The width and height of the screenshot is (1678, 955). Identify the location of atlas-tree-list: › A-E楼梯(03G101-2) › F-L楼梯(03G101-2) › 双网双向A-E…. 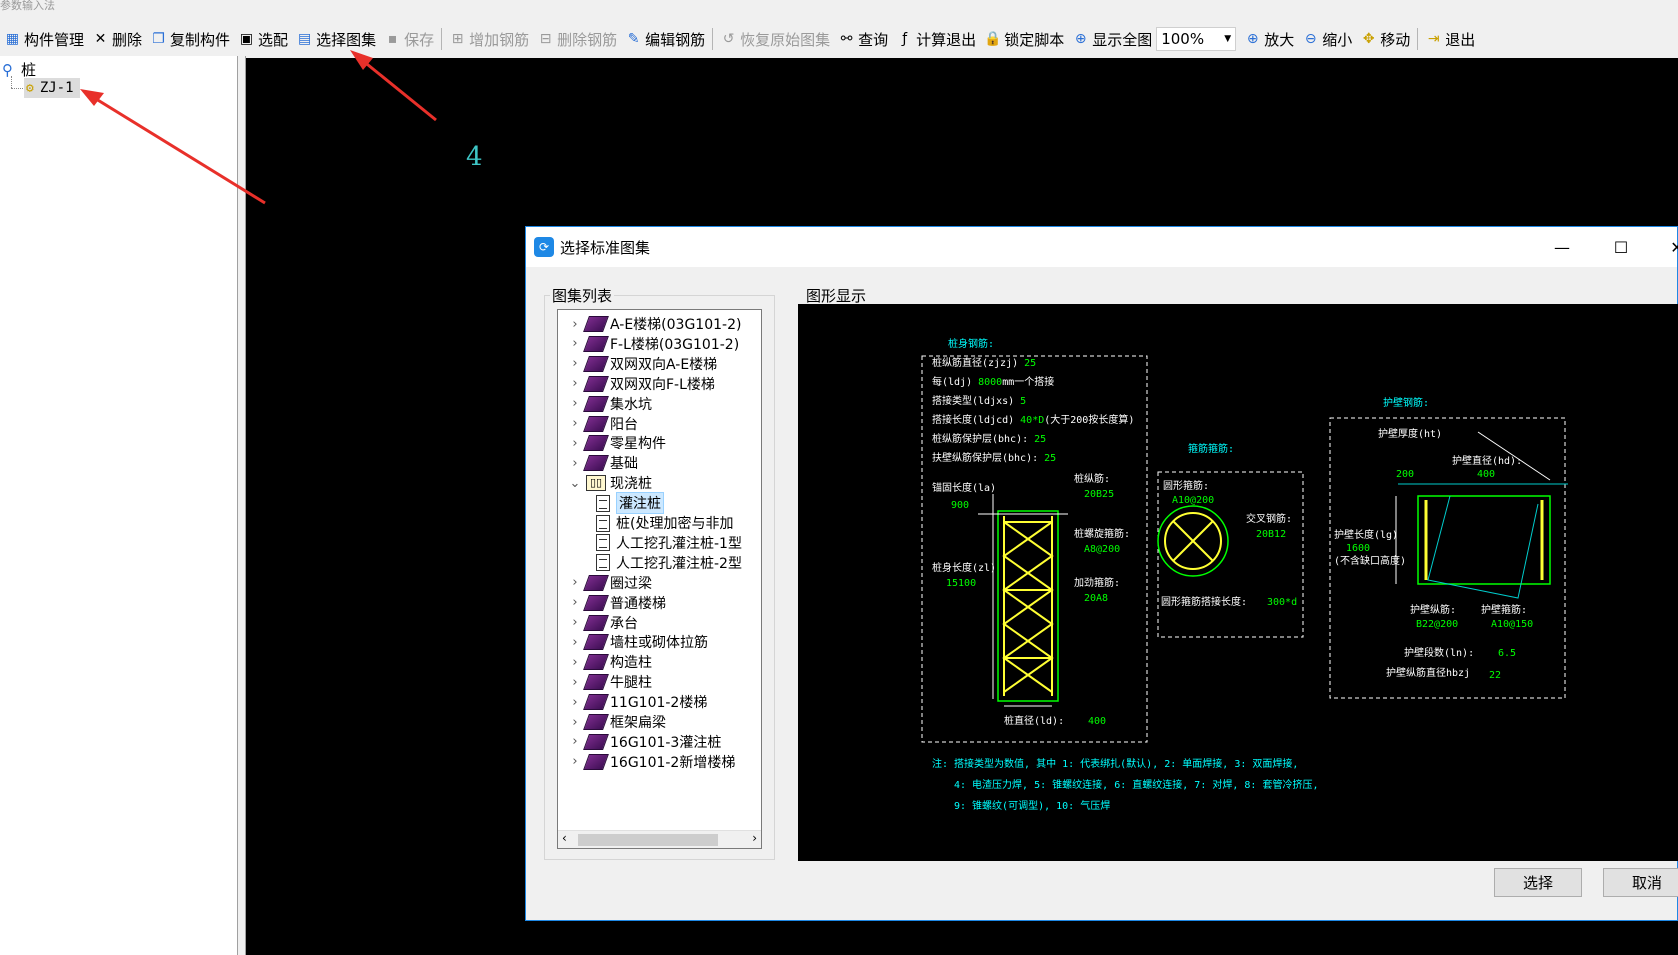
(659, 579).